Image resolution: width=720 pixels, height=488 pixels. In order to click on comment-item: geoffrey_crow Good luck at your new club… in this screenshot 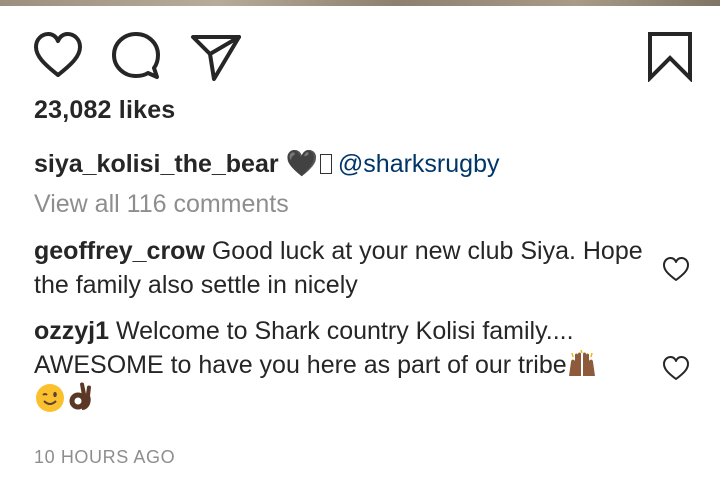, I will do `click(339, 268)`.